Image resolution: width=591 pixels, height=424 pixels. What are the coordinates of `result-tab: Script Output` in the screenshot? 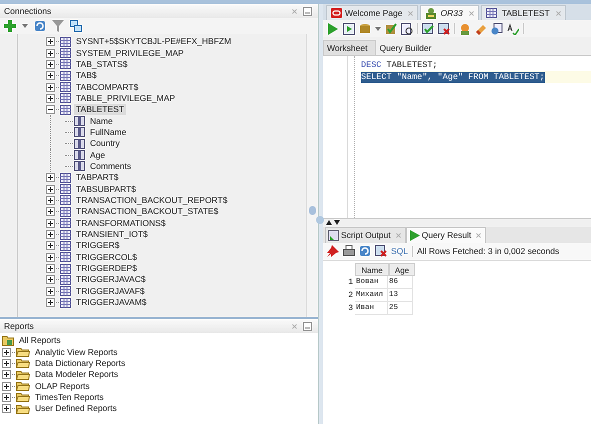 It's located at (365, 234).